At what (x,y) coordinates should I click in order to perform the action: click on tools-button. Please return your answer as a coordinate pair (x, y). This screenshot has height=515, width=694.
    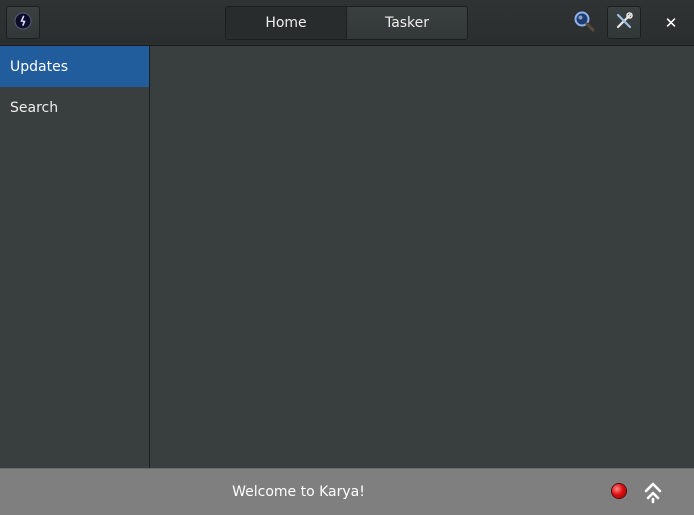
    Looking at the image, I should click on (624, 22).